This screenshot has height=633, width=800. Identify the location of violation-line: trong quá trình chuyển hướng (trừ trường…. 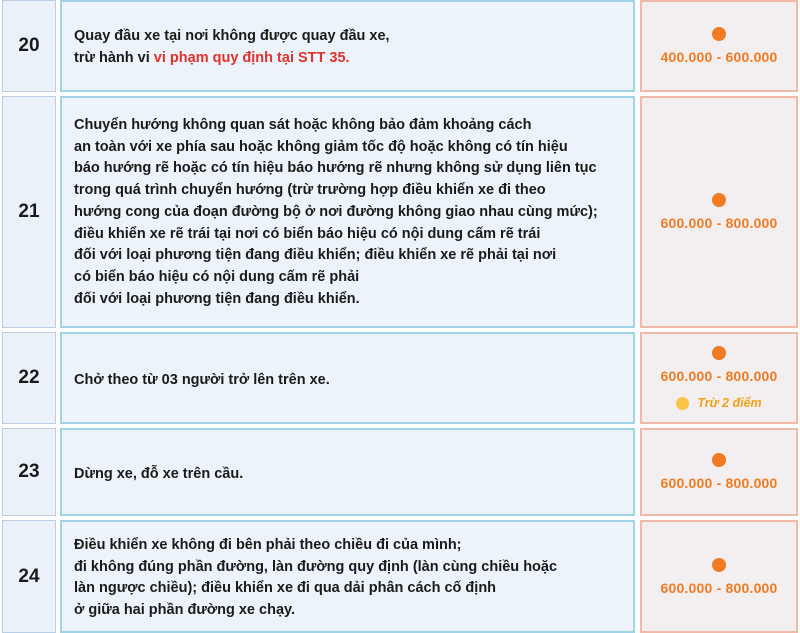
(310, 190).